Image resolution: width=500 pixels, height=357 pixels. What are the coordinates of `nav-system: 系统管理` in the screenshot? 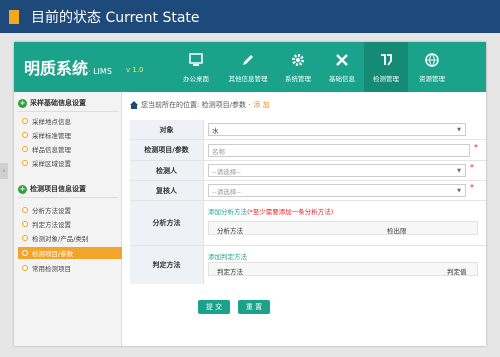 It's located at (298, 67).